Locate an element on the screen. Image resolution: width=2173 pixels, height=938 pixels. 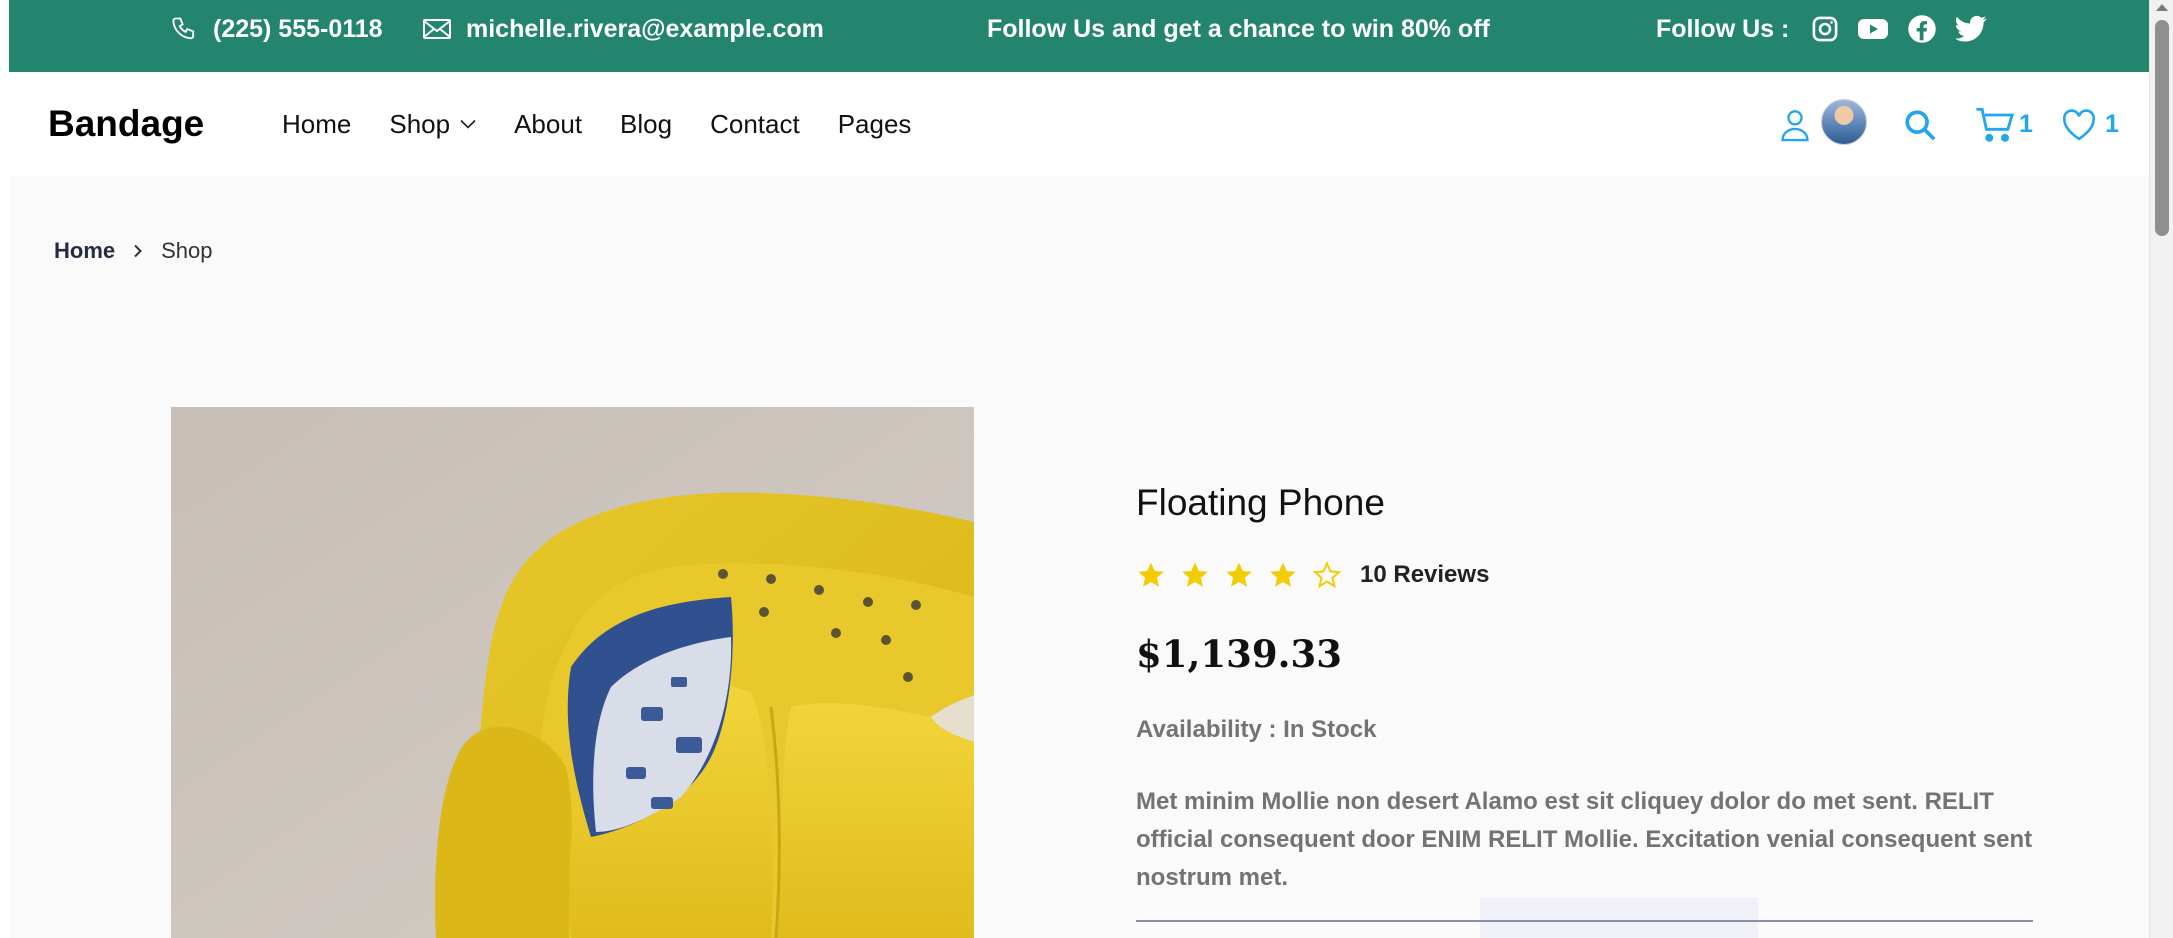
window-edge is located at coordinates (4, 469).